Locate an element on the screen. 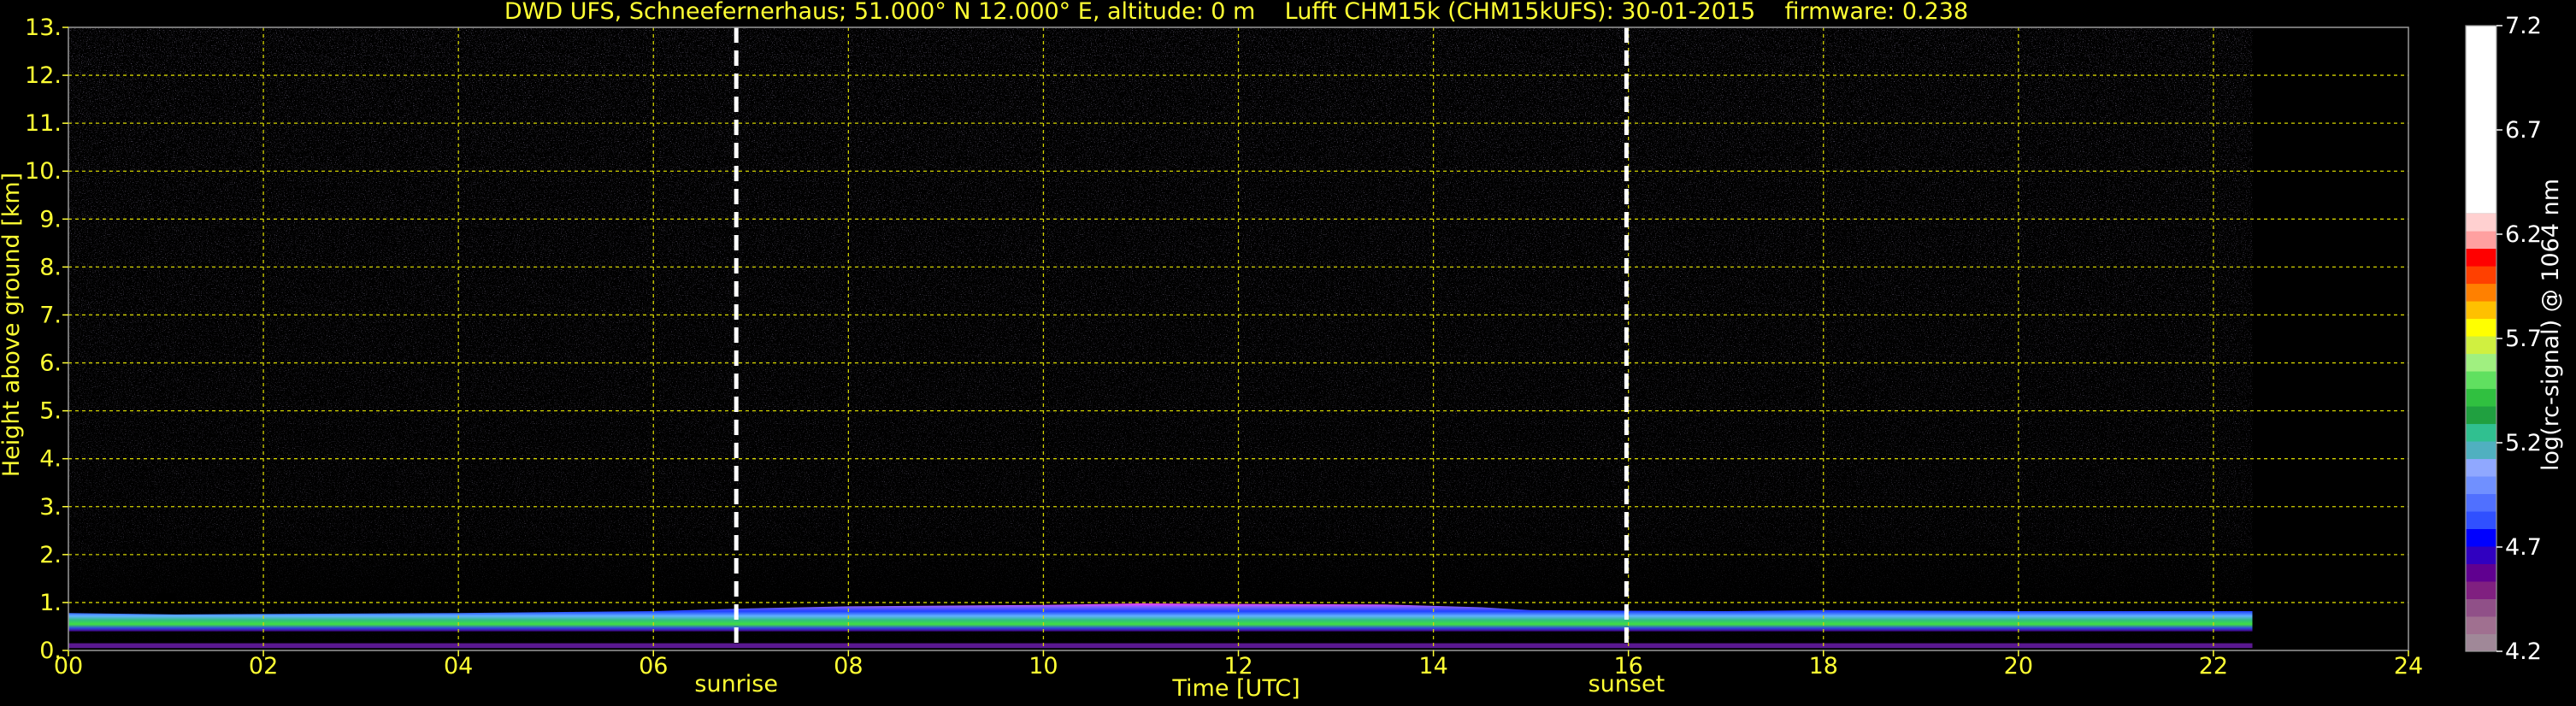 The image size is (2576, 706). y-axis-label: Height above ground [km] is located at coordinates (12, 325).